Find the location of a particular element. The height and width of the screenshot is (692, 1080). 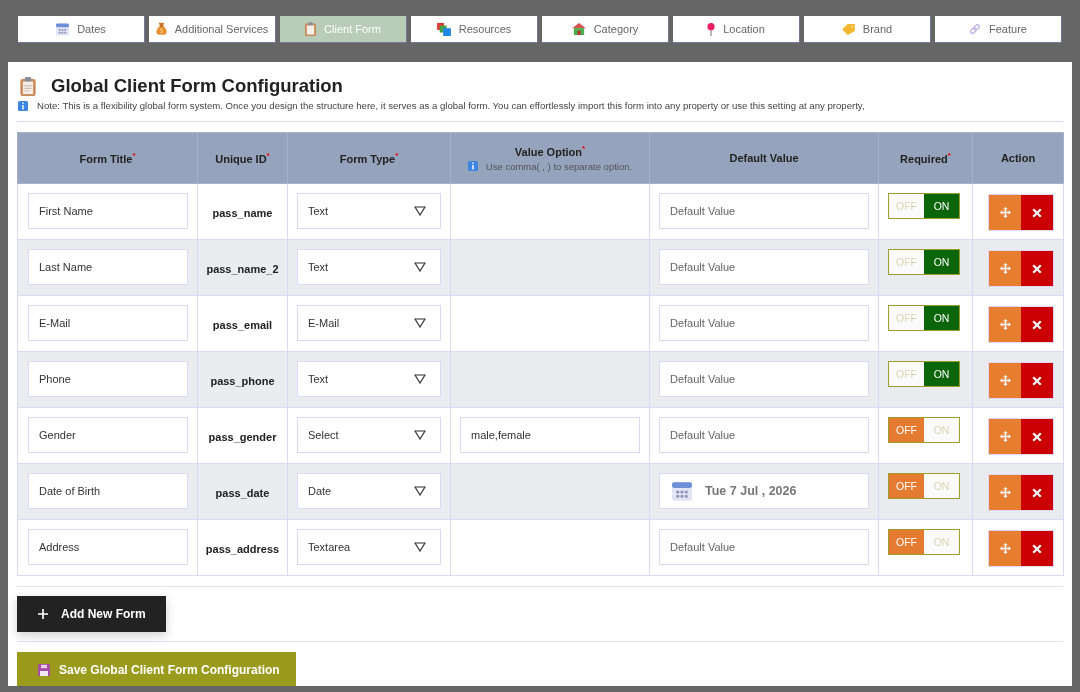

unique-id-text: pass_date is located at coordinates (242, 492).